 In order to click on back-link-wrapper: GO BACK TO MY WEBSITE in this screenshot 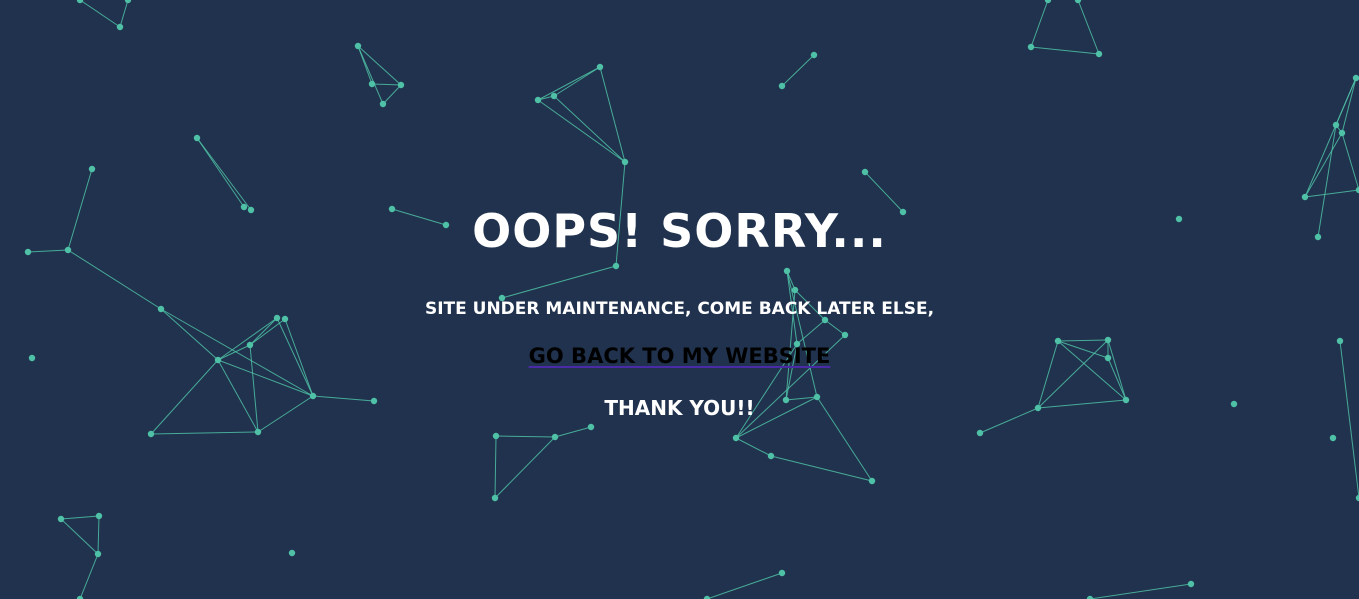, I will do `click(679, 357)`.